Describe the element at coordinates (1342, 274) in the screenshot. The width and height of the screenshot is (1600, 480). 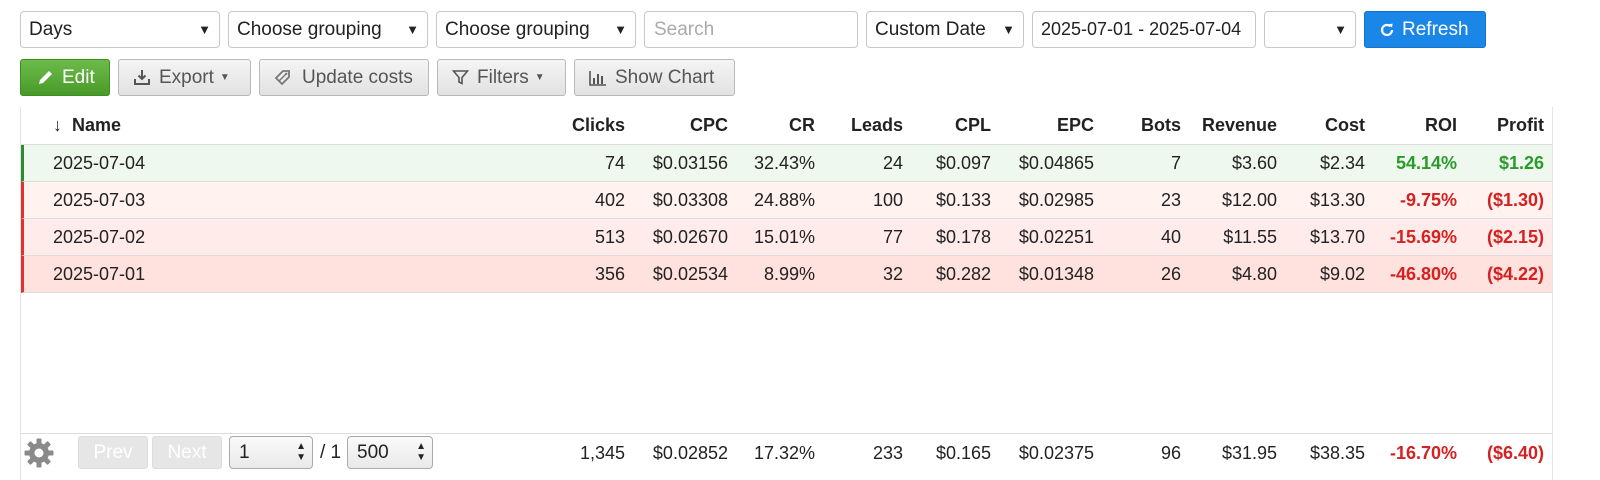
I see `cell-cost: $9.02` at that location.